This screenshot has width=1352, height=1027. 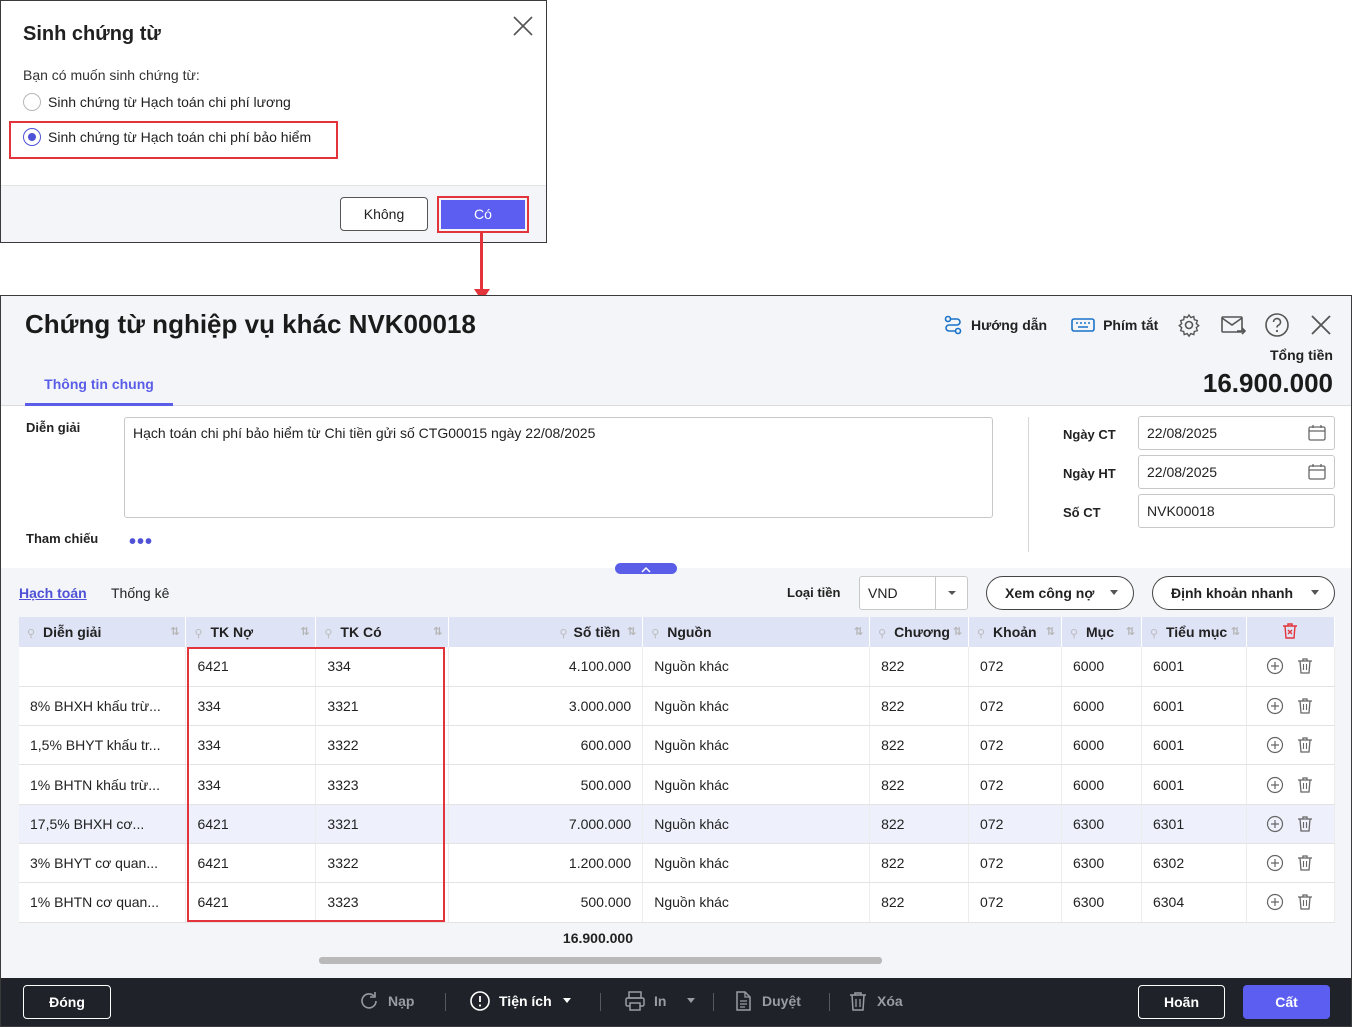 What do you see at coordinates (1101, 632) in the screenshot?
I see `column-header: ⚲ Mục ⇅` at bounding box center [1101, 632].